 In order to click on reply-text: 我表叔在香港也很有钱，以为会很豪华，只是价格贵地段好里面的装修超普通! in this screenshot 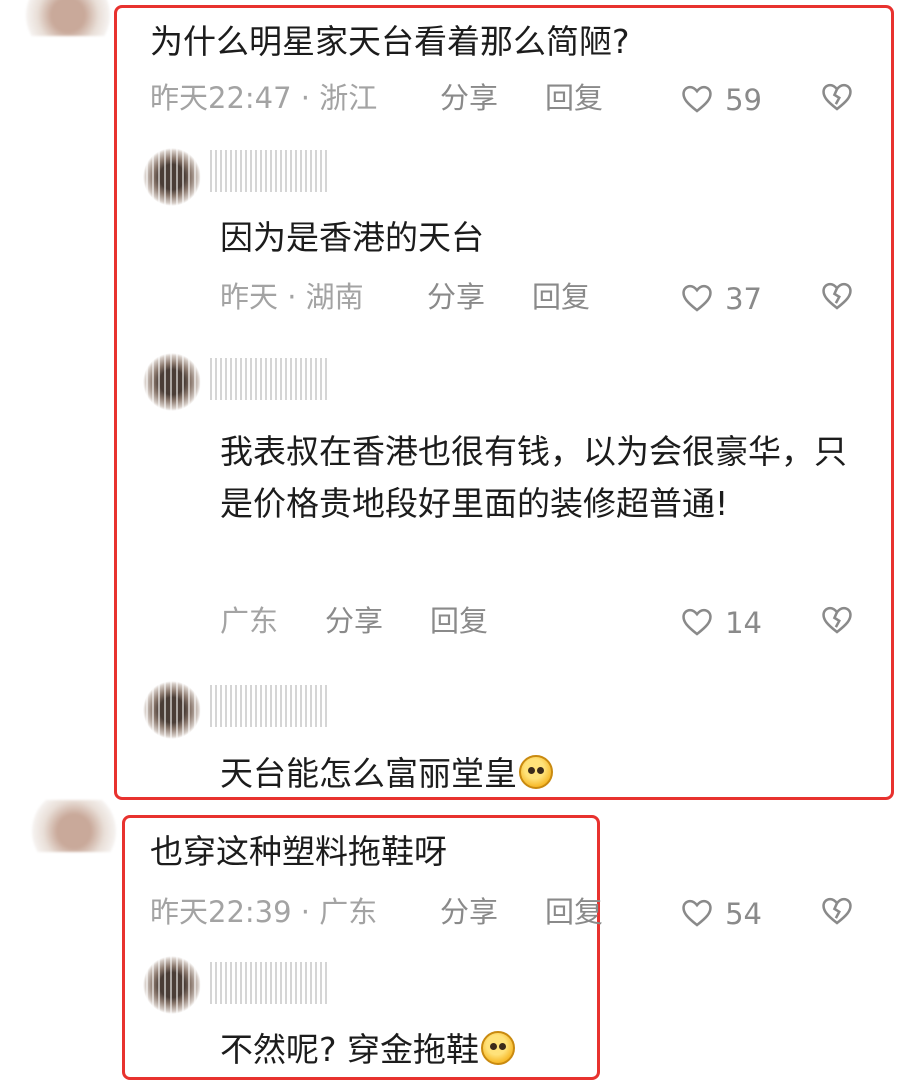, I will do `click(533, 477)`.